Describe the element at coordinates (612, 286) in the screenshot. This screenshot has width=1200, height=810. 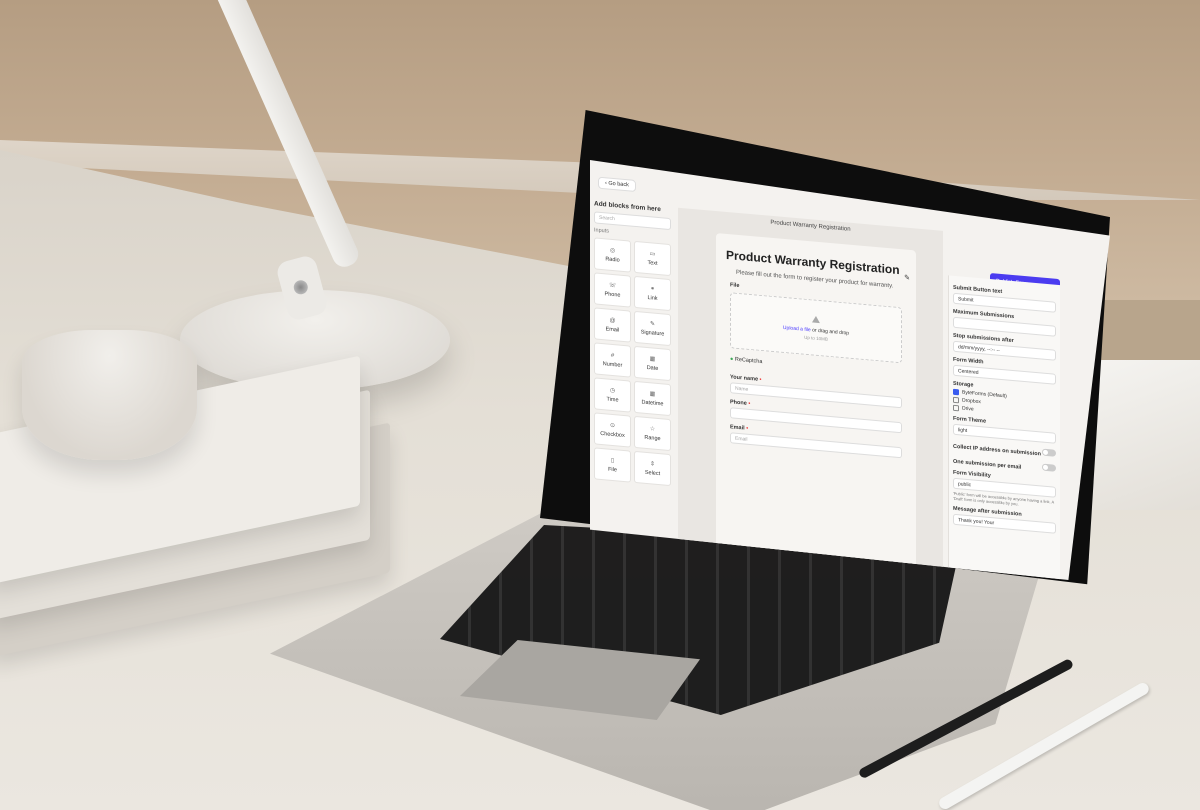
I see `phone-icon: ☏` at that location.